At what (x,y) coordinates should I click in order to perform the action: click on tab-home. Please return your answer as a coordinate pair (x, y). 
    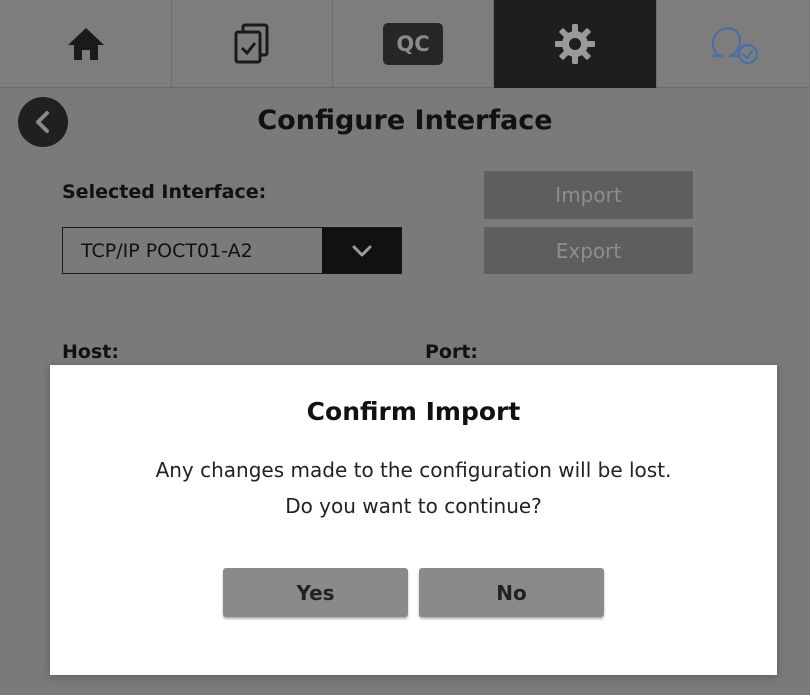
    Looking at the image, I should click on (86, 44).